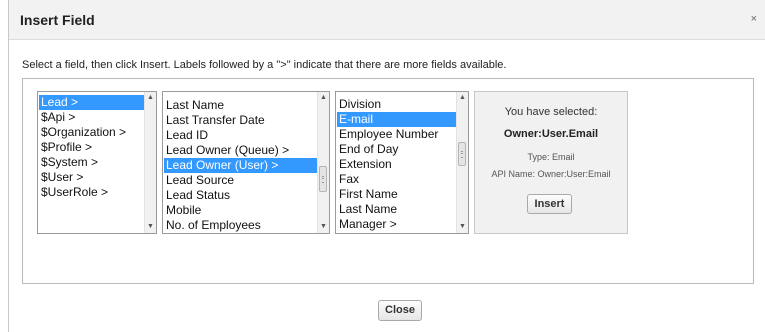  I want to click on list-item: Mobile, so click(240, 210).